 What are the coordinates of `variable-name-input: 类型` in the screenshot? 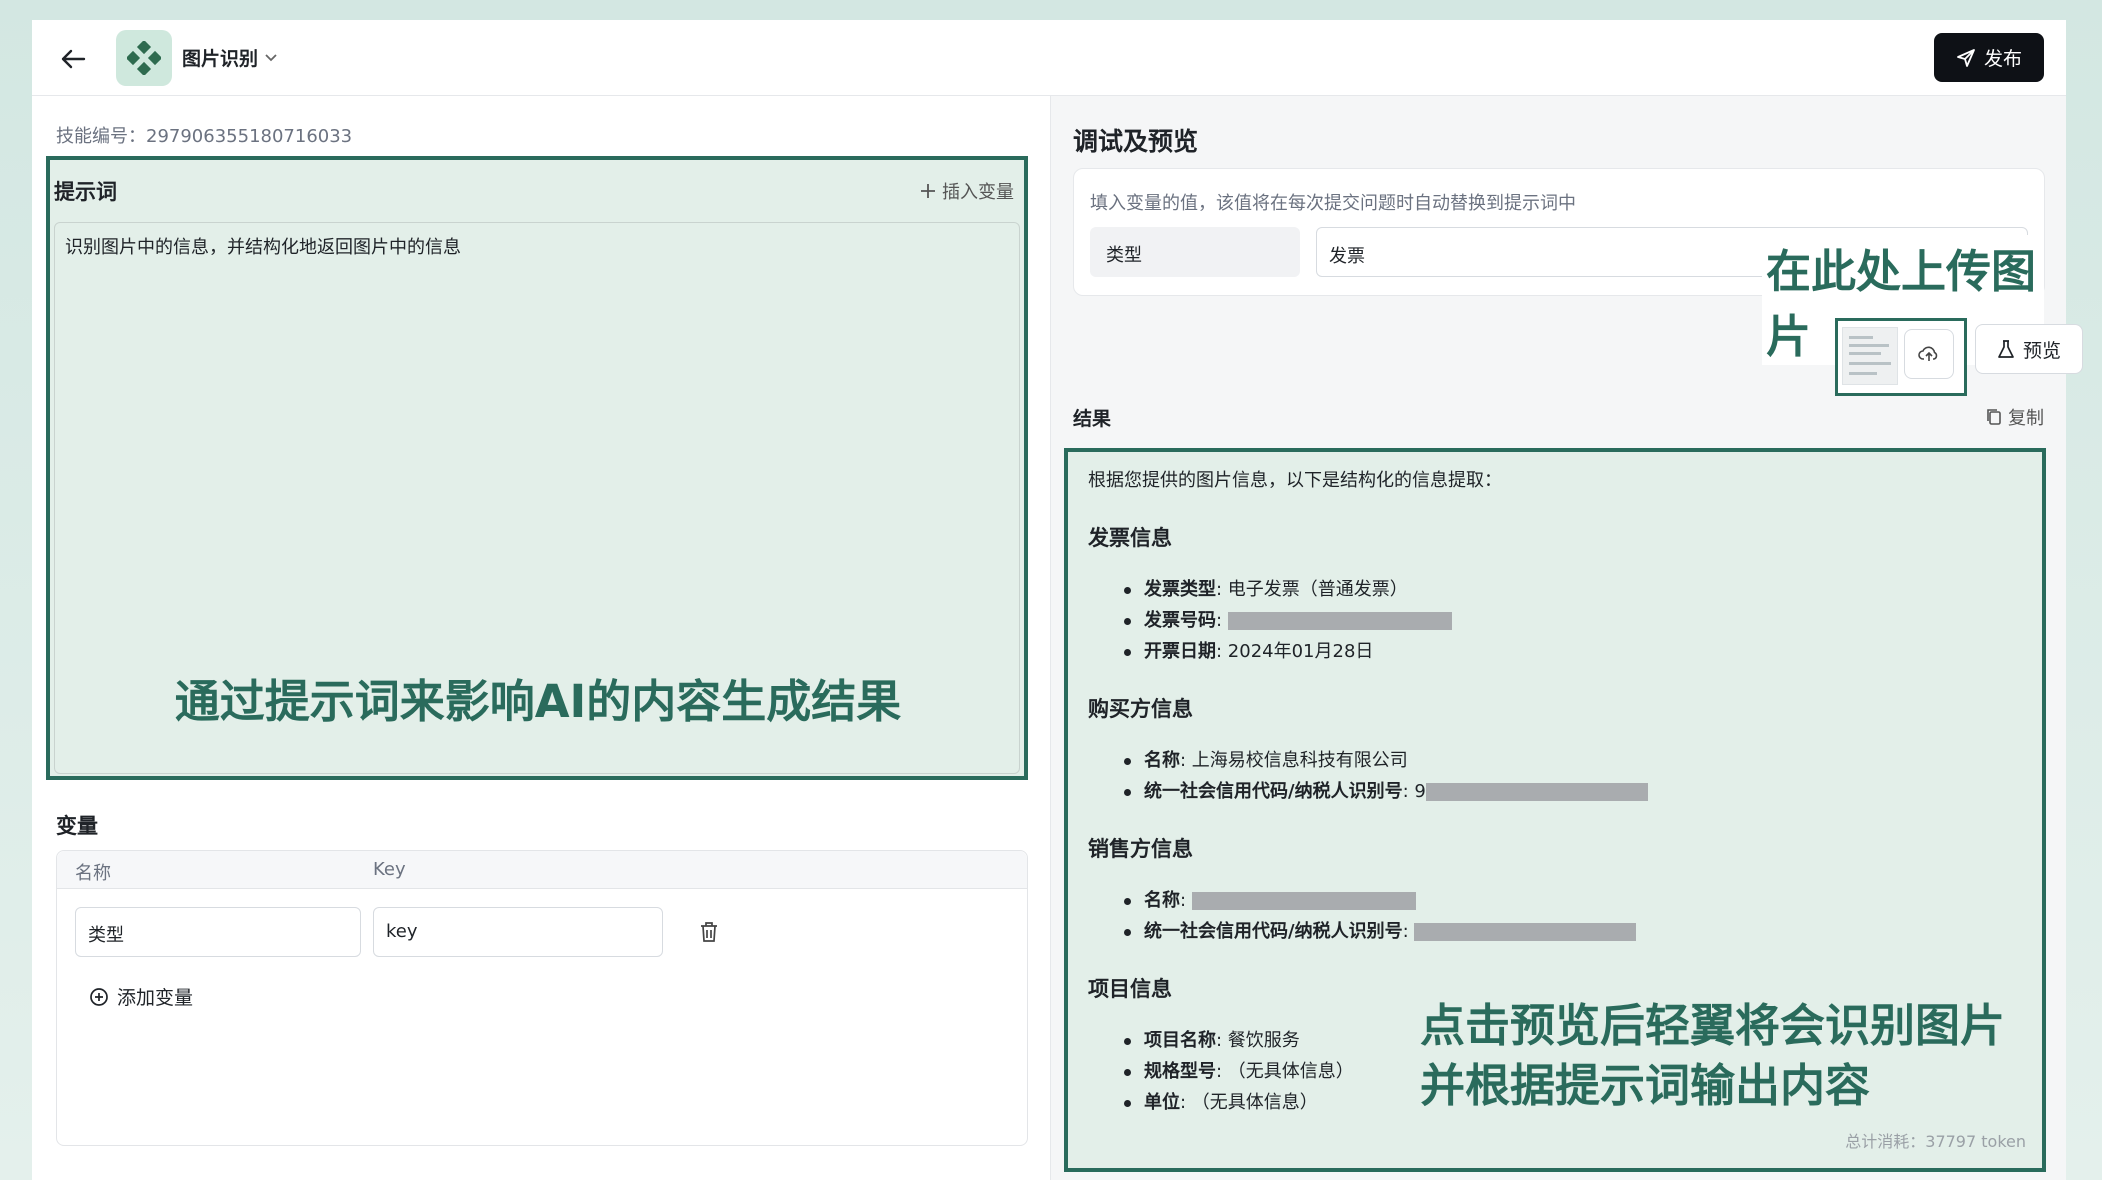 It's located at (218, 932).